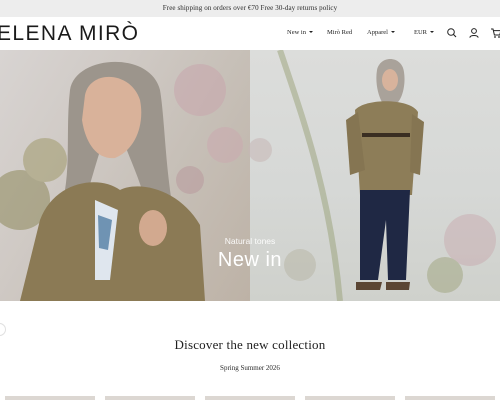 The image size is (500, 400). I want to click on nav-item-miro-red: Mirò Red, so click(339, 33).